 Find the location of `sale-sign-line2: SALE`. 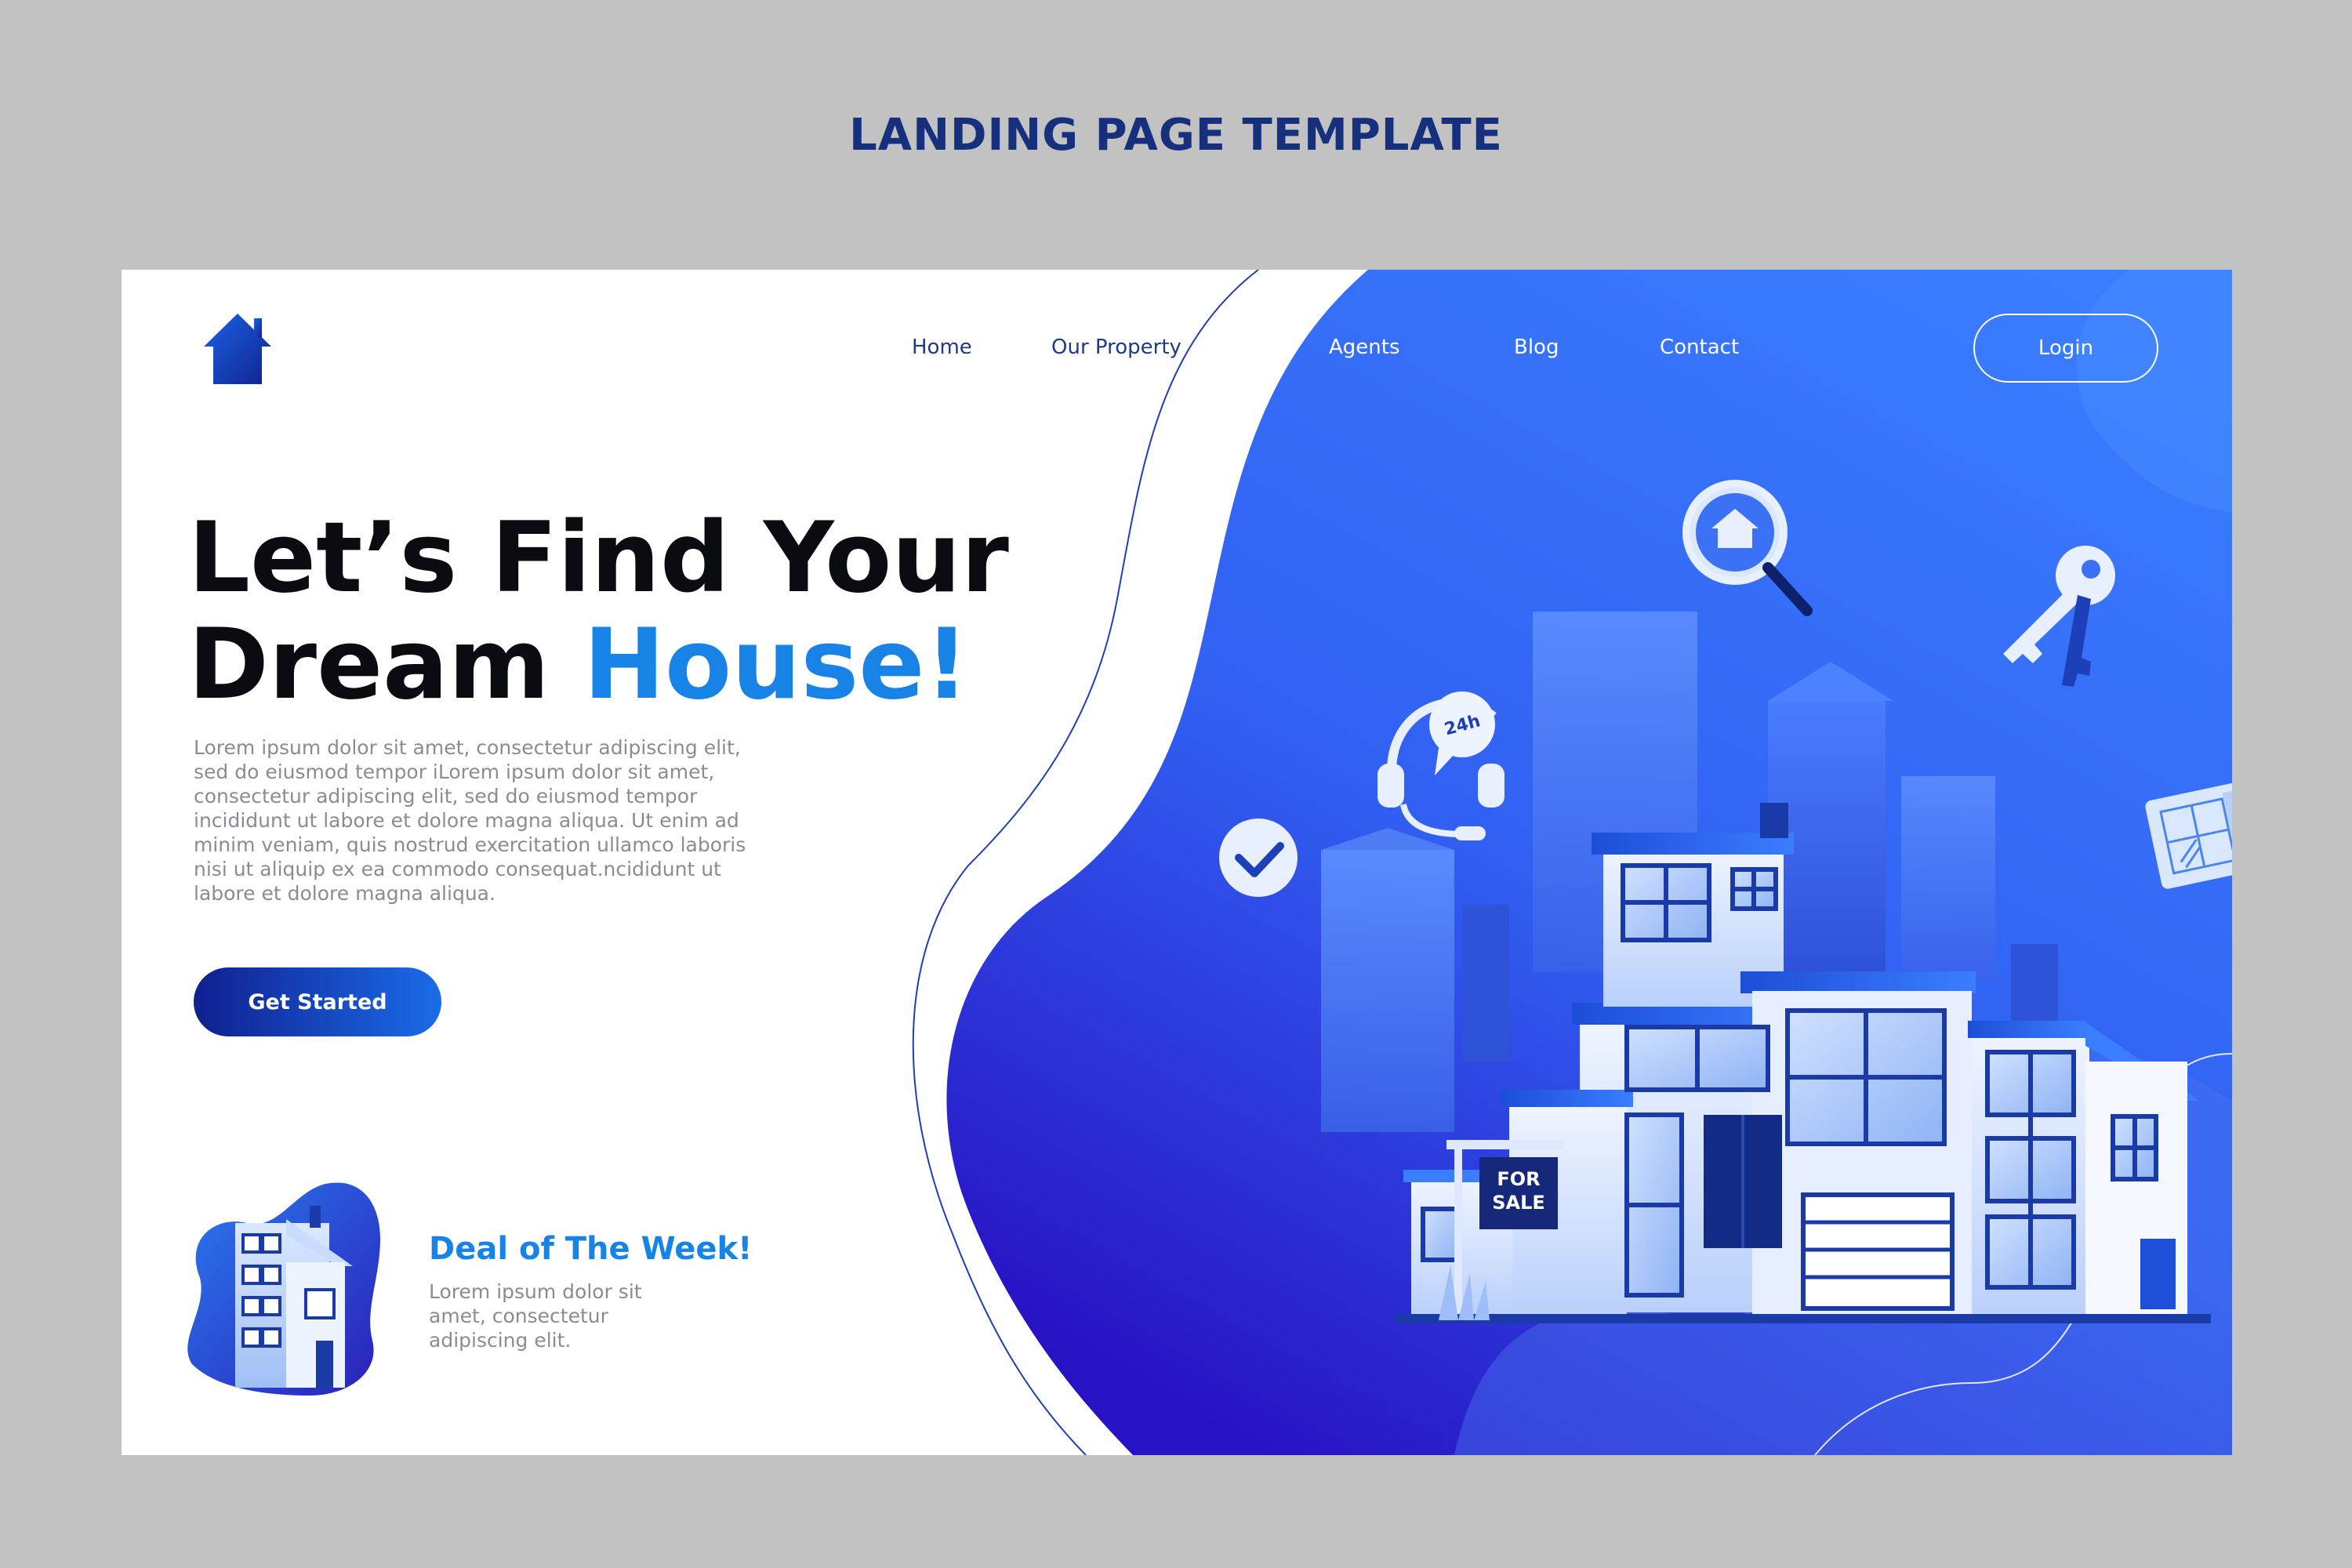

sale-sign-line2: SALE is located at coordinates (1518, 1203).